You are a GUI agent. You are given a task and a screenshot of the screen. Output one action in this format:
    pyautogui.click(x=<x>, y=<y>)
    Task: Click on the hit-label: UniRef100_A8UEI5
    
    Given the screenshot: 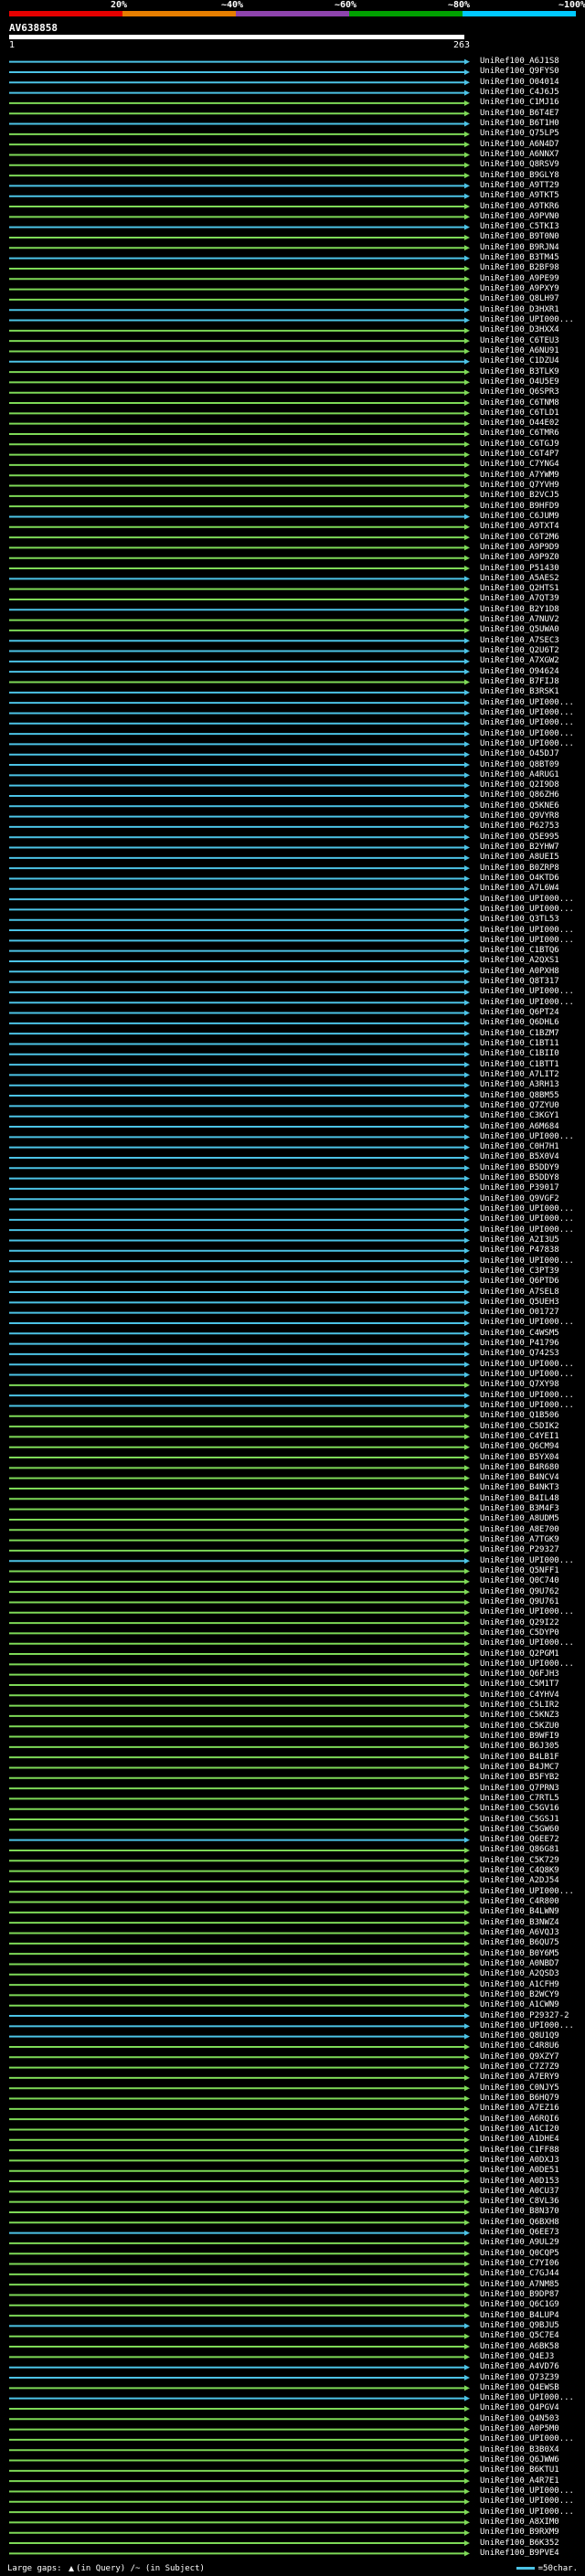 What is the action you would take?
    pyautogui.click(x=519, y=857)
    